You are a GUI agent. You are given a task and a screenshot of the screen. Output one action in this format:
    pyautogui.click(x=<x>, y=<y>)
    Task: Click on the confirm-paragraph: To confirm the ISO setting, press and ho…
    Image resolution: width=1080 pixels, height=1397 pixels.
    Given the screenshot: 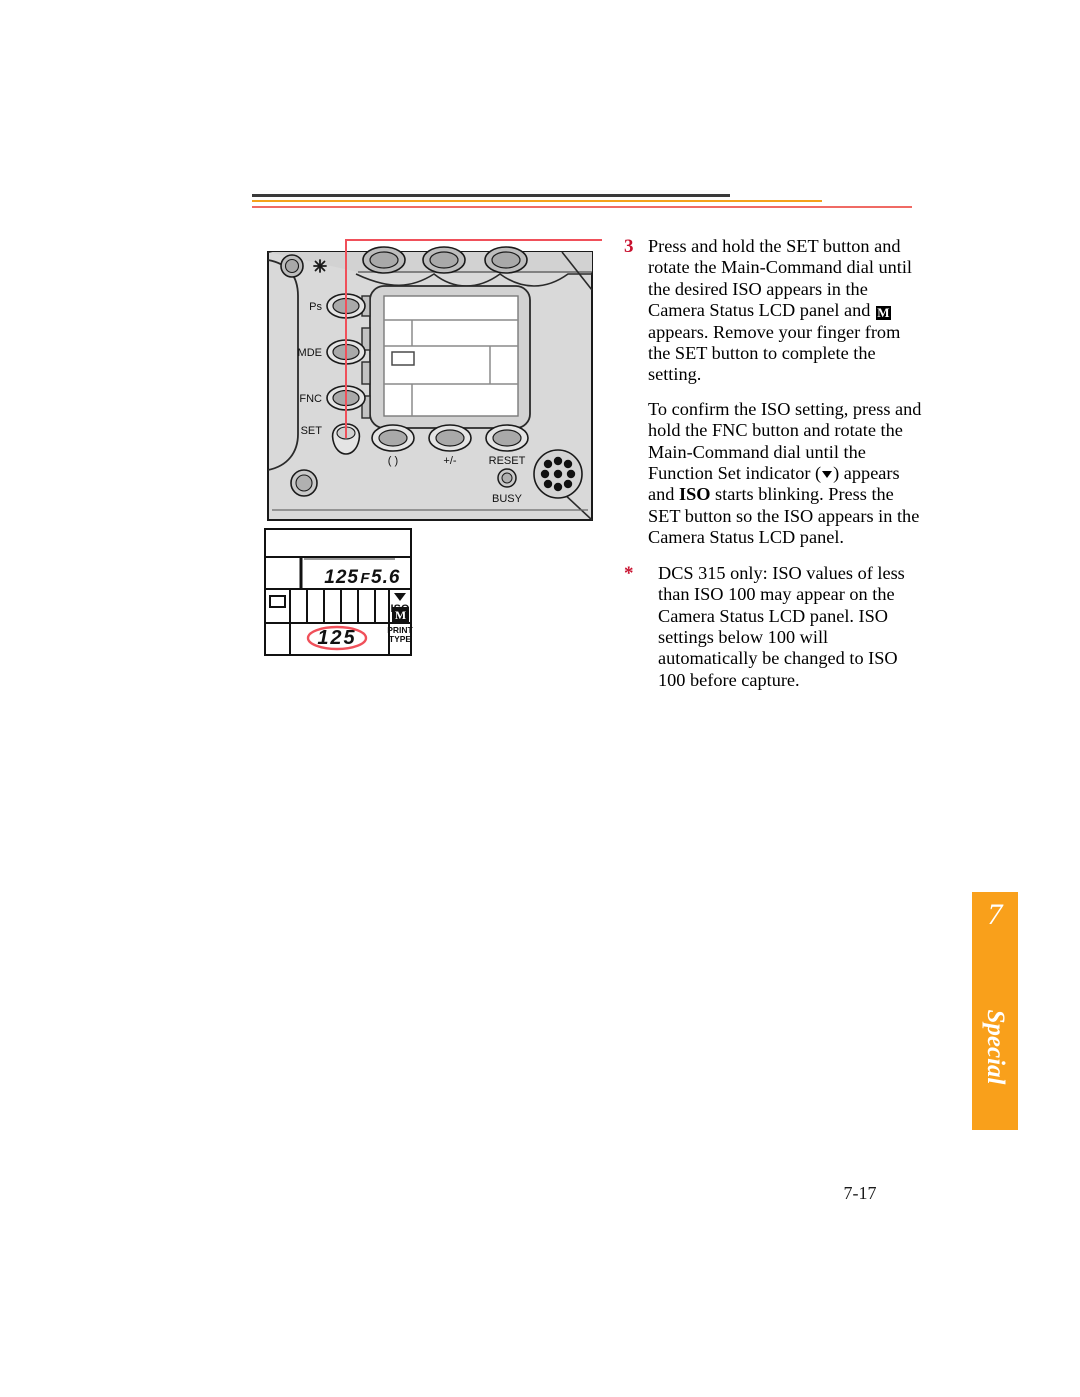 What is the action you would take?
    pyautogui.click(x=774, y=474)
    